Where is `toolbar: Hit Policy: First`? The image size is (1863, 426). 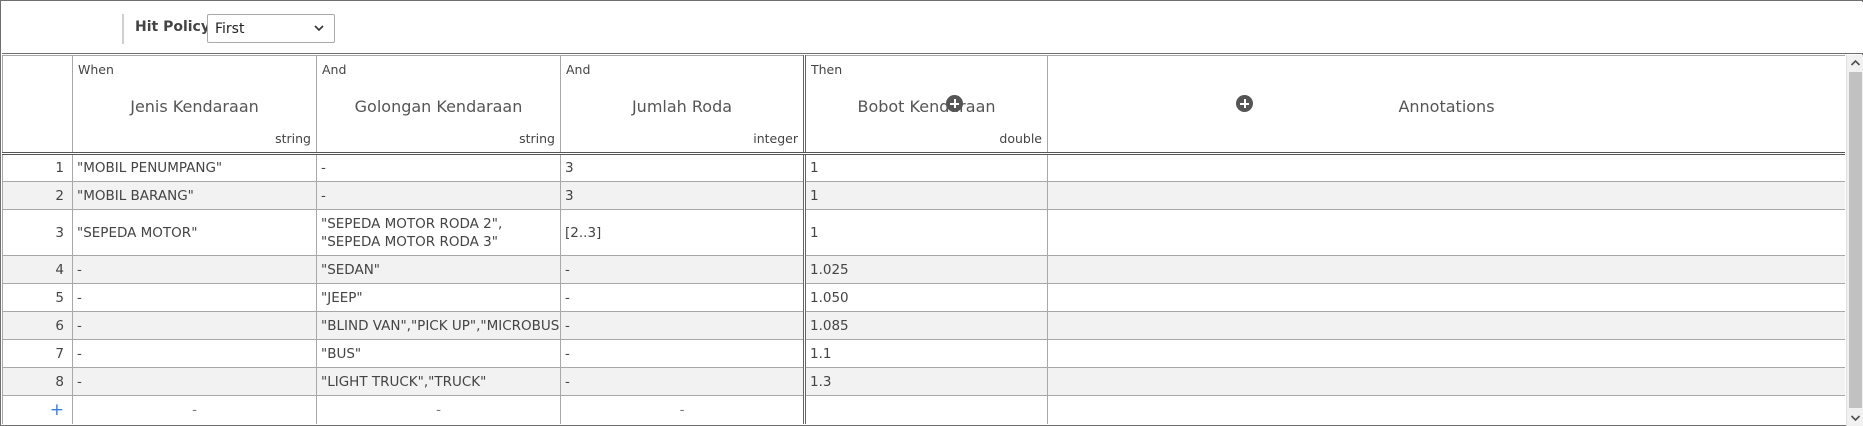
toolbar: Hit Policy: First is located at coordinates (932, 28).